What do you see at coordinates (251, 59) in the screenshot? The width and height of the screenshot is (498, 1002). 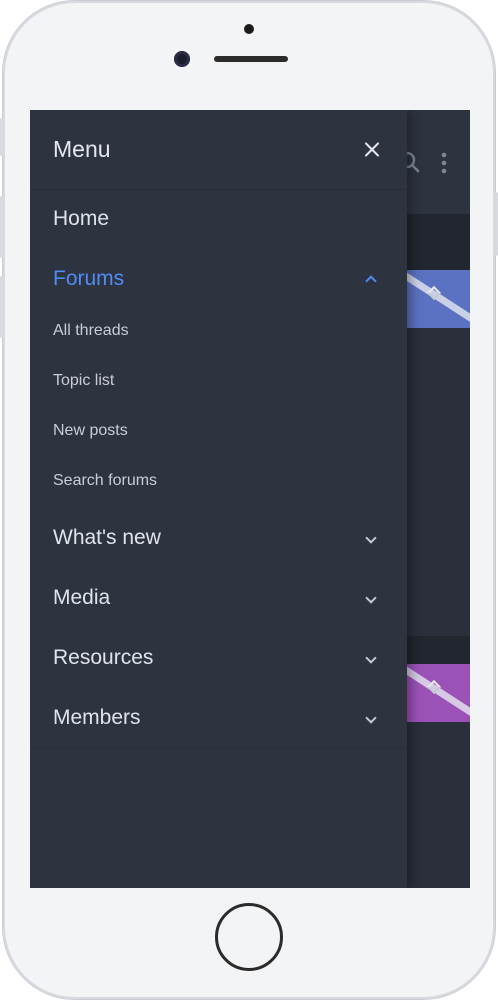 I see `phone-speaker` at bounding box center [251, 59].